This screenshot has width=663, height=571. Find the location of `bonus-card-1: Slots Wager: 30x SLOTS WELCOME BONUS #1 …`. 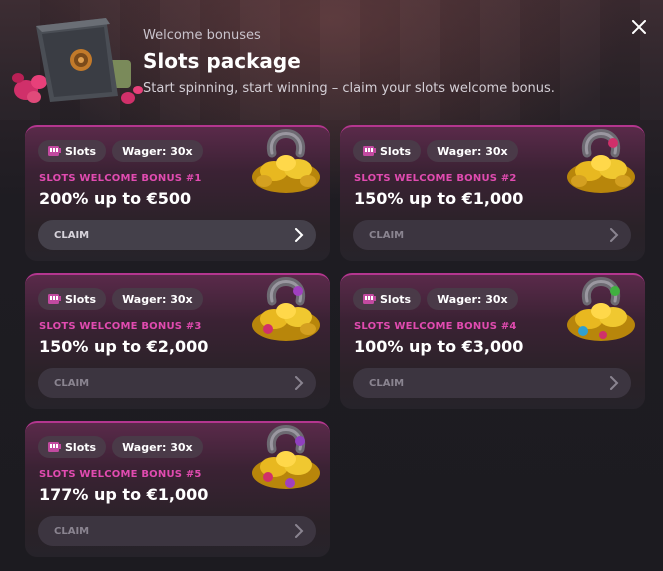

bonus-card-1: Slots Wager: 30x SLOTS WELCOME BONUS #1 … is located at coordinates (177, 193).